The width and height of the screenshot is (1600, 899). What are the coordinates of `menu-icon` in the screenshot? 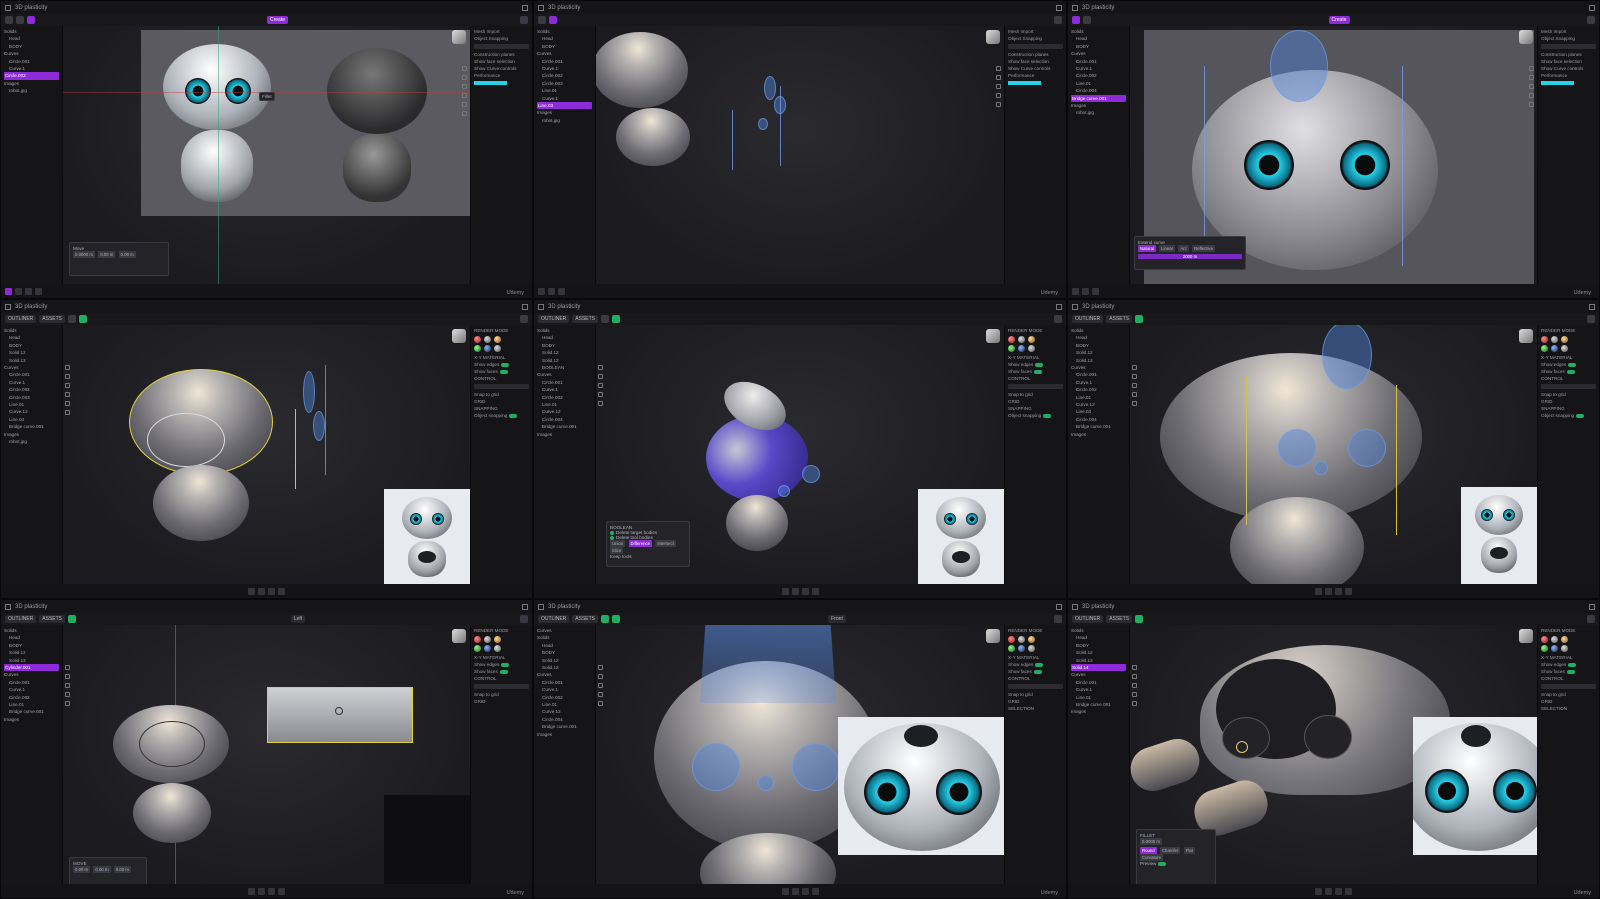 It's located at (8, 306).